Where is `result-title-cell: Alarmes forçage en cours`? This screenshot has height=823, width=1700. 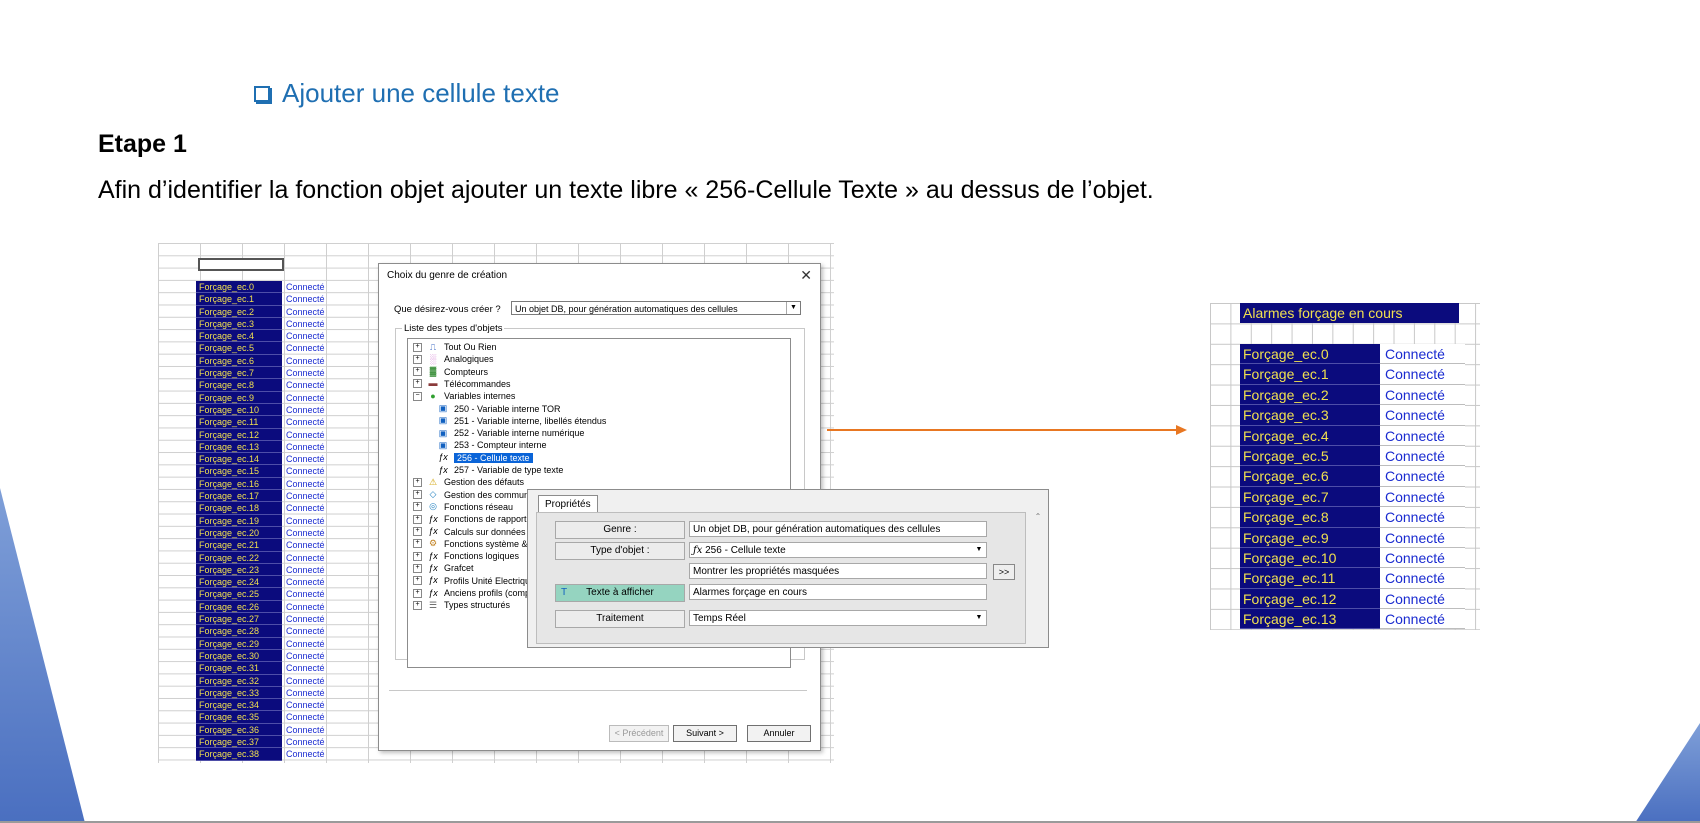
result-title-cell: Alarmes forçage en cours is located at coordinates (1349, 313).